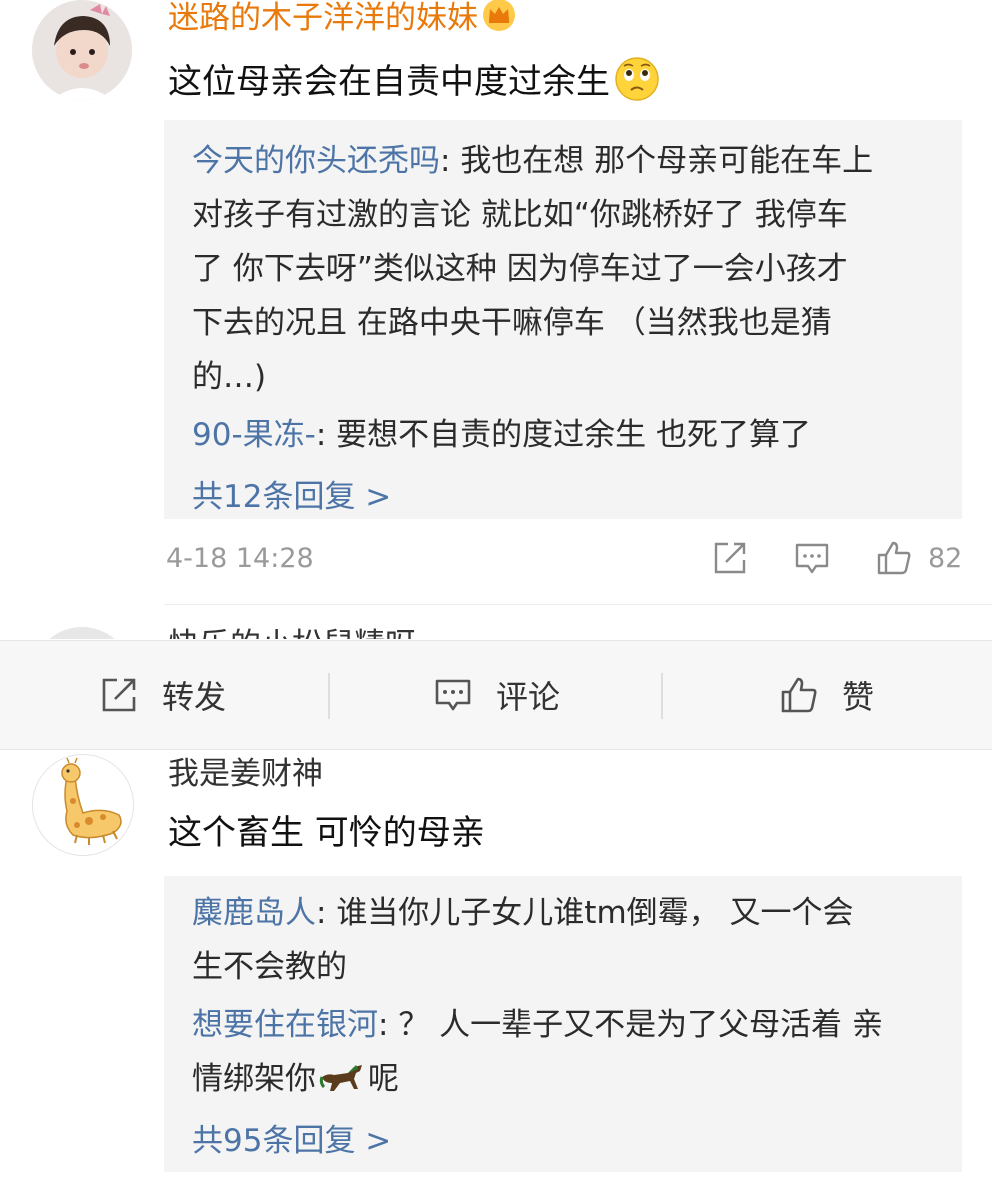  What do you see at coordinates (827, 695) in the screenshot?
I see `like-button: 赞` at bounding box center [827, 695].